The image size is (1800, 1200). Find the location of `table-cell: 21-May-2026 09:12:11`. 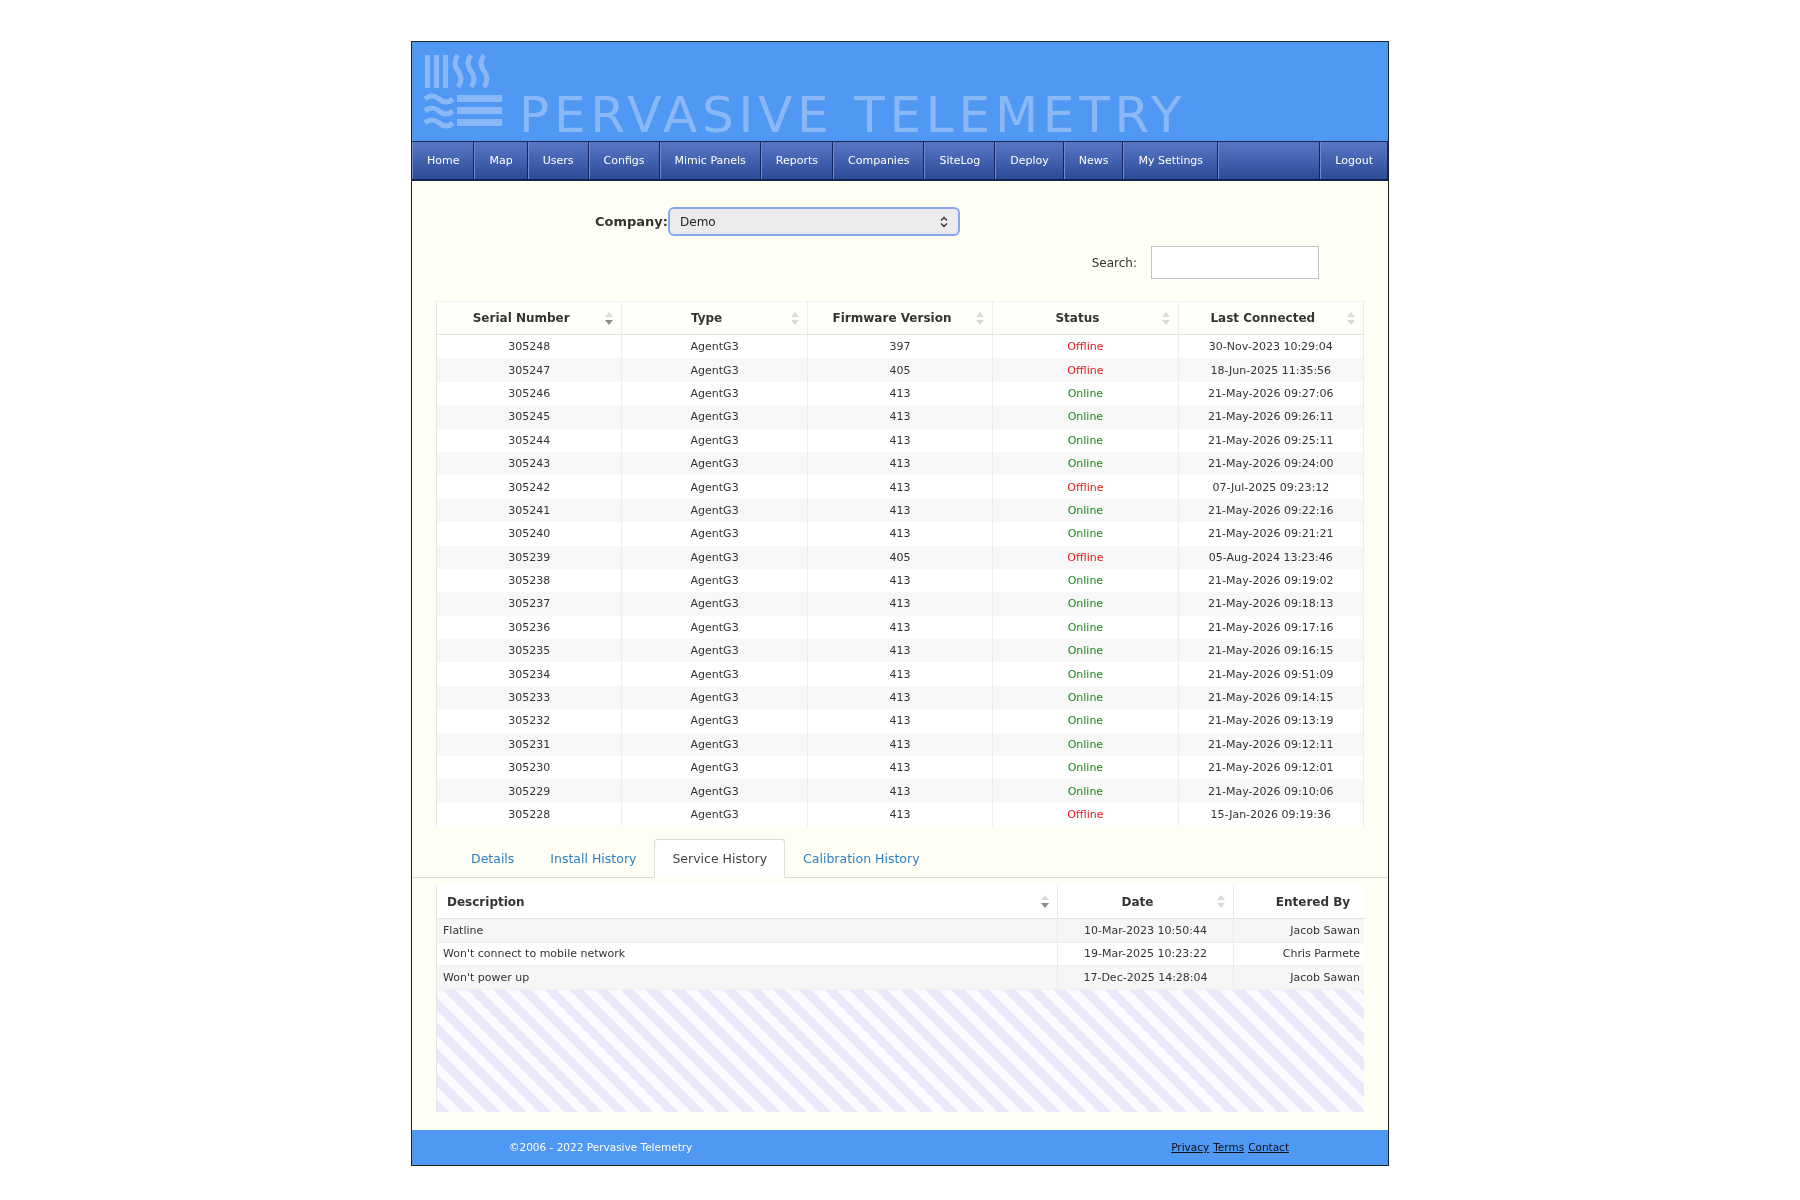

table-cell: 21-May-2026 09:12:11 is located at coordinates (1271, 744).